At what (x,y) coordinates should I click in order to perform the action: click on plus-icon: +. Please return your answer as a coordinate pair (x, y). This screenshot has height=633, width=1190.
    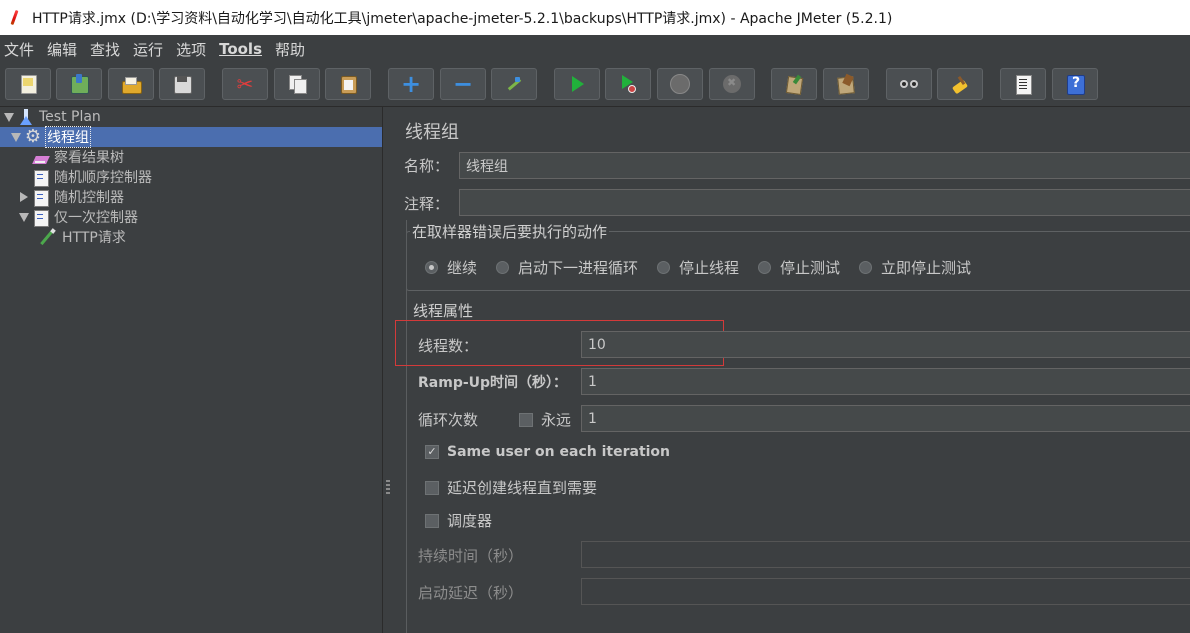
    Looking at the image, I should click on (411, 84).